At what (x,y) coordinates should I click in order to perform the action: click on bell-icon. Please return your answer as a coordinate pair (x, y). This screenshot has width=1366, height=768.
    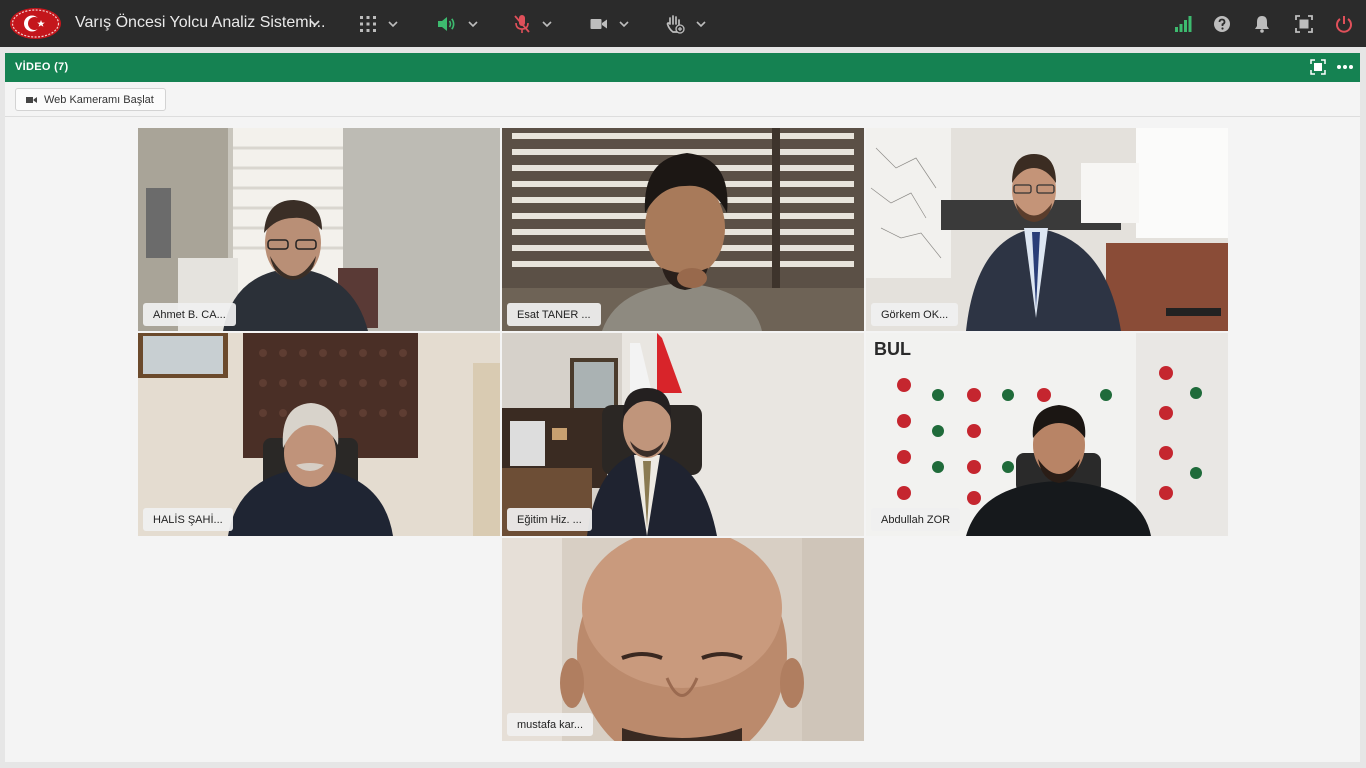
    Looking at the image, I should click on (1262, 24).